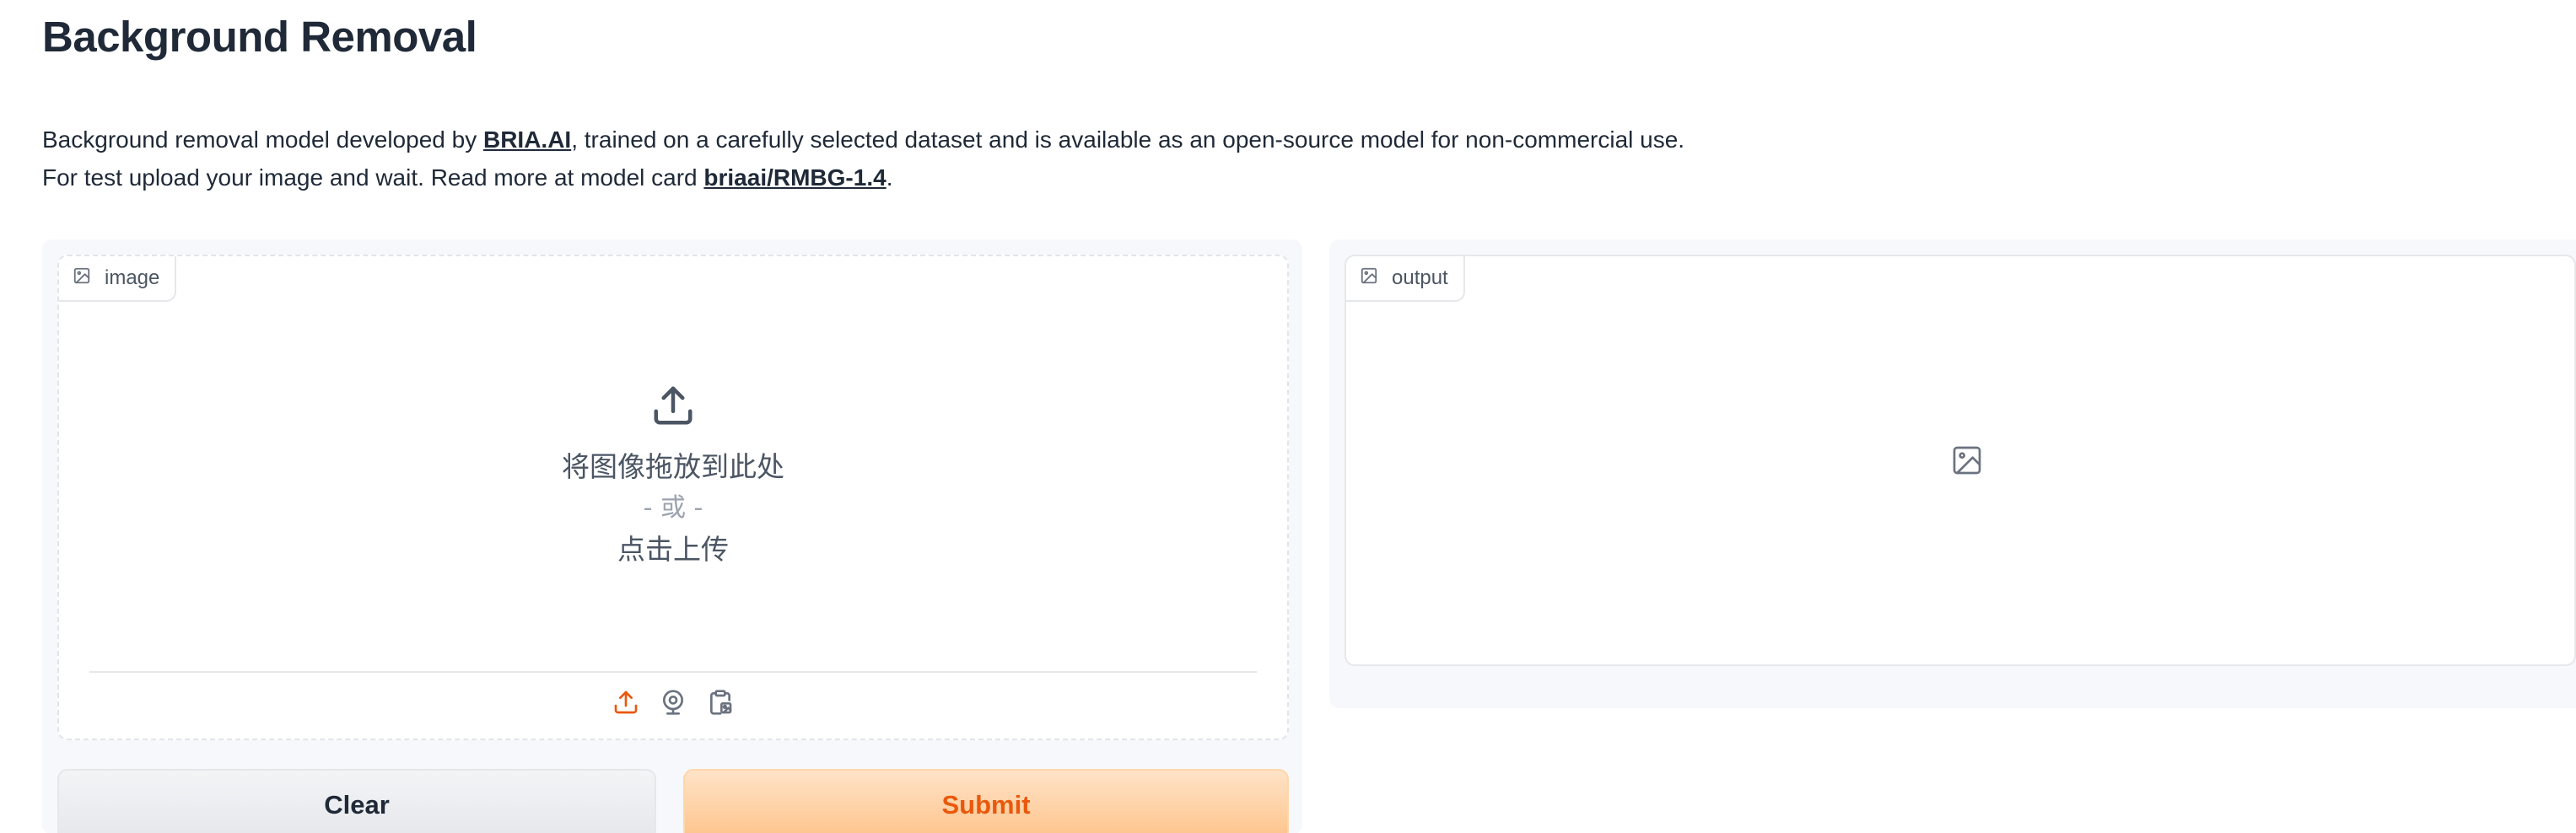 The image size is (2576, 833). Describe the element at coordinates (889, 177) in the screenshot. I see `description-text: .` at that location.